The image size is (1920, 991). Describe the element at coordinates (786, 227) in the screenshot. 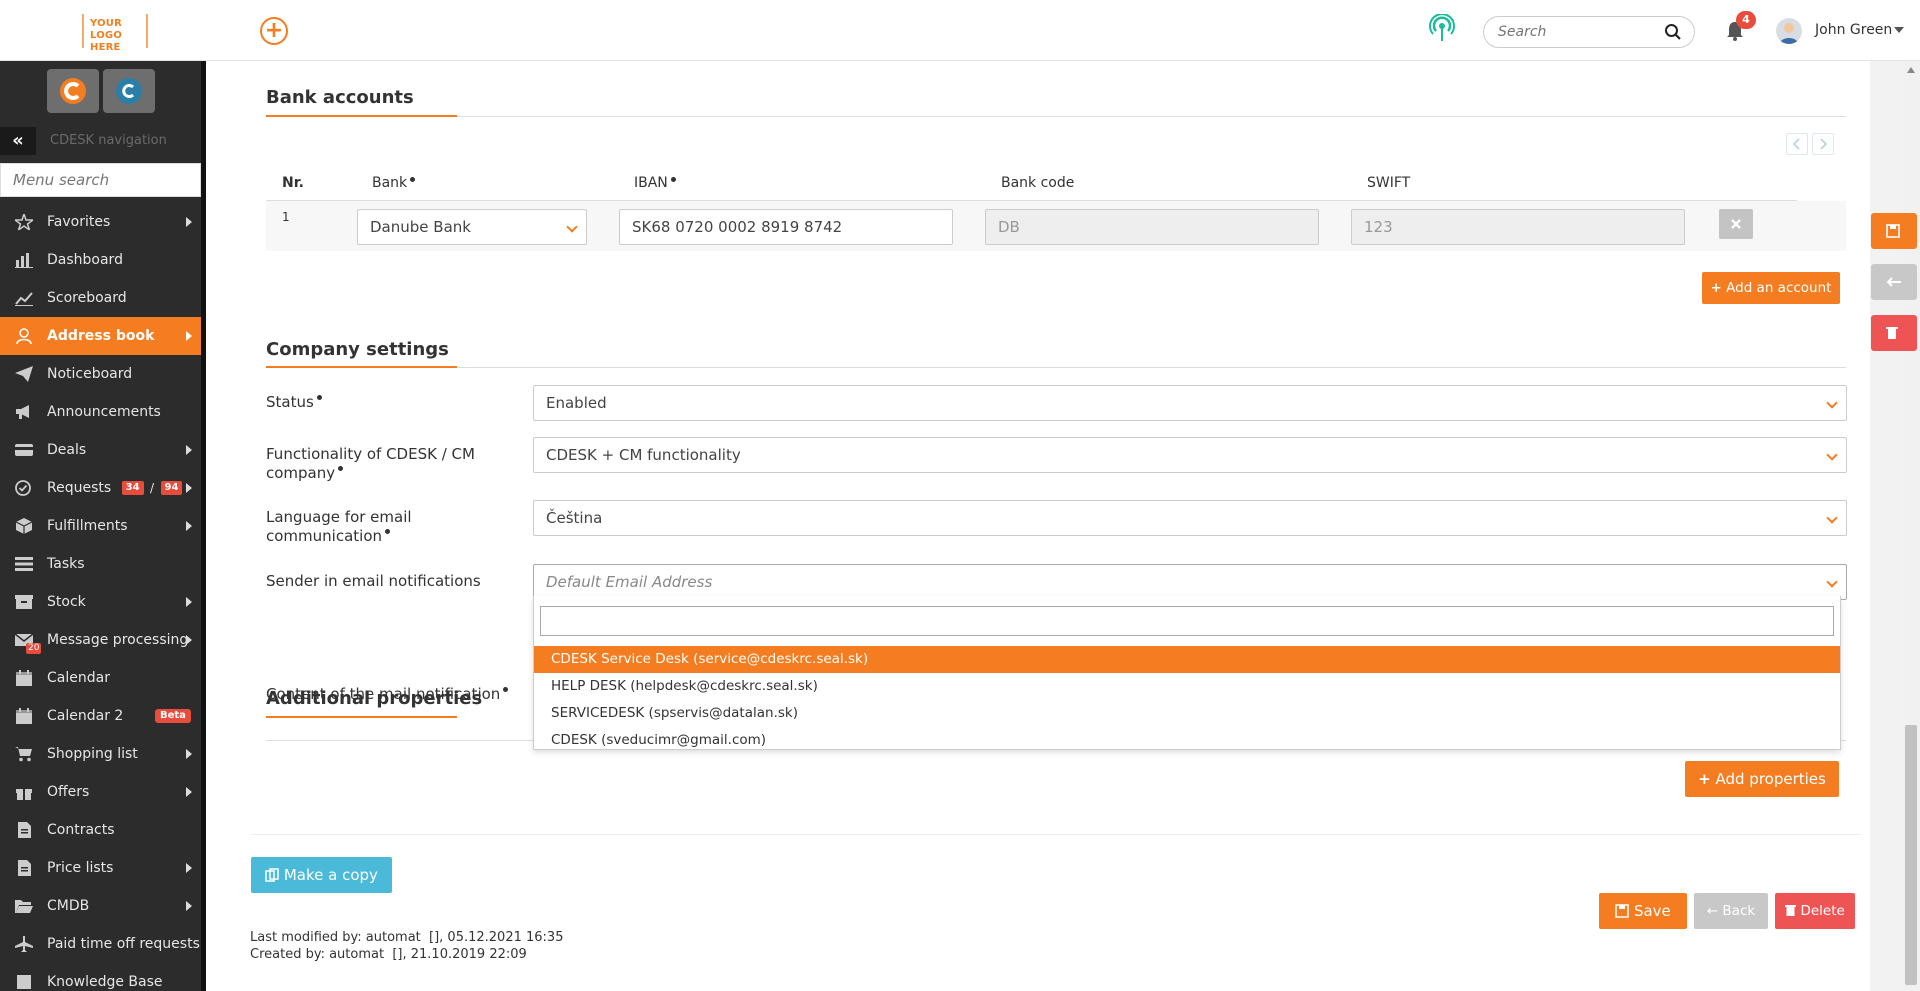

I see `iban-input: SK68 0720 0002 8919 8742` at that location.